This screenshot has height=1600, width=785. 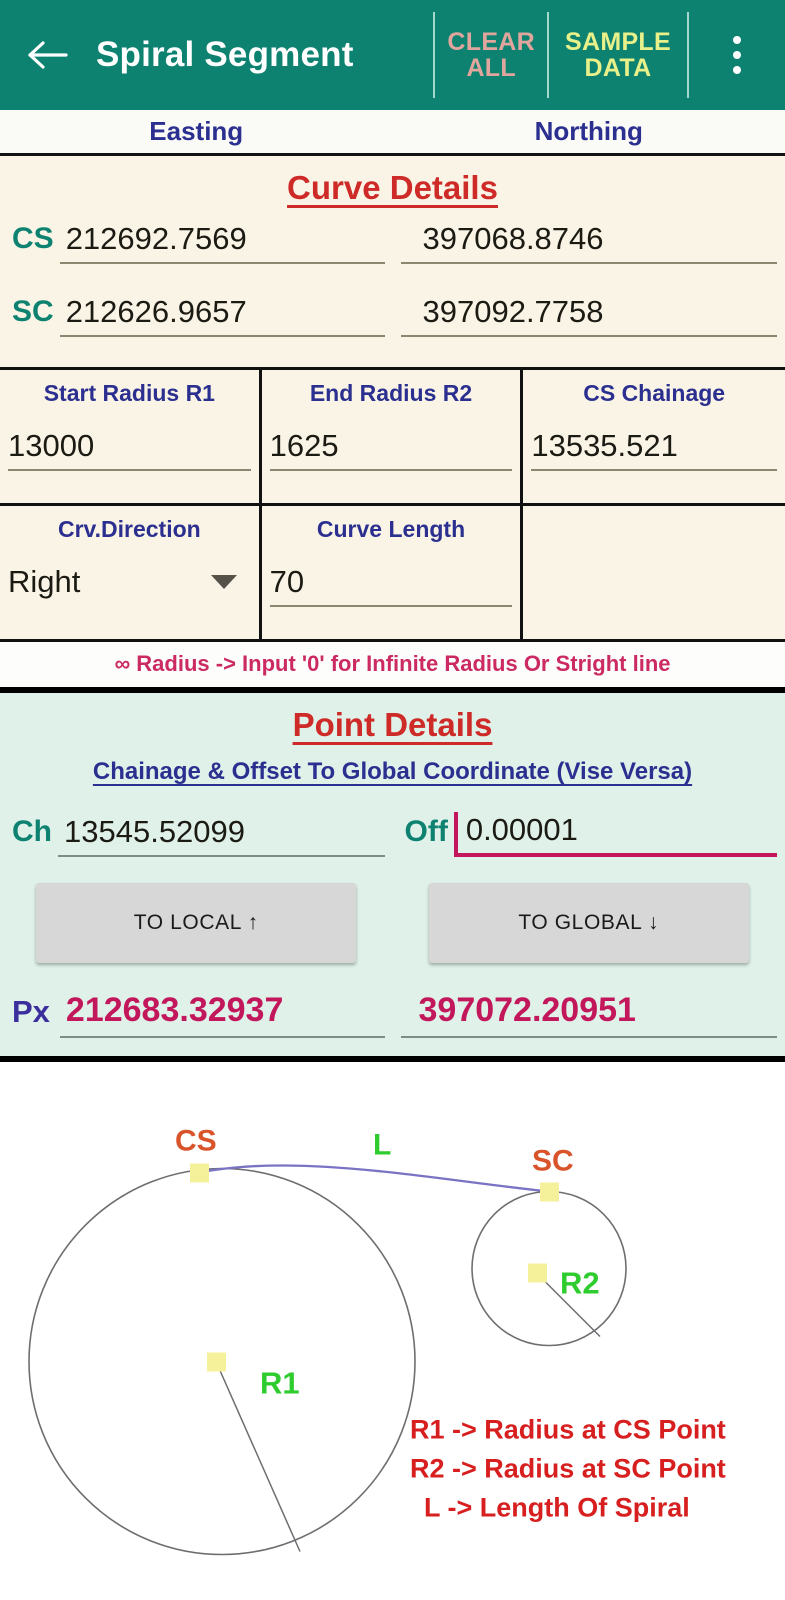 I want to click on chainage-offset-row: Ch 13545.52099 Off 0.00001, so click(x=392, y=827).